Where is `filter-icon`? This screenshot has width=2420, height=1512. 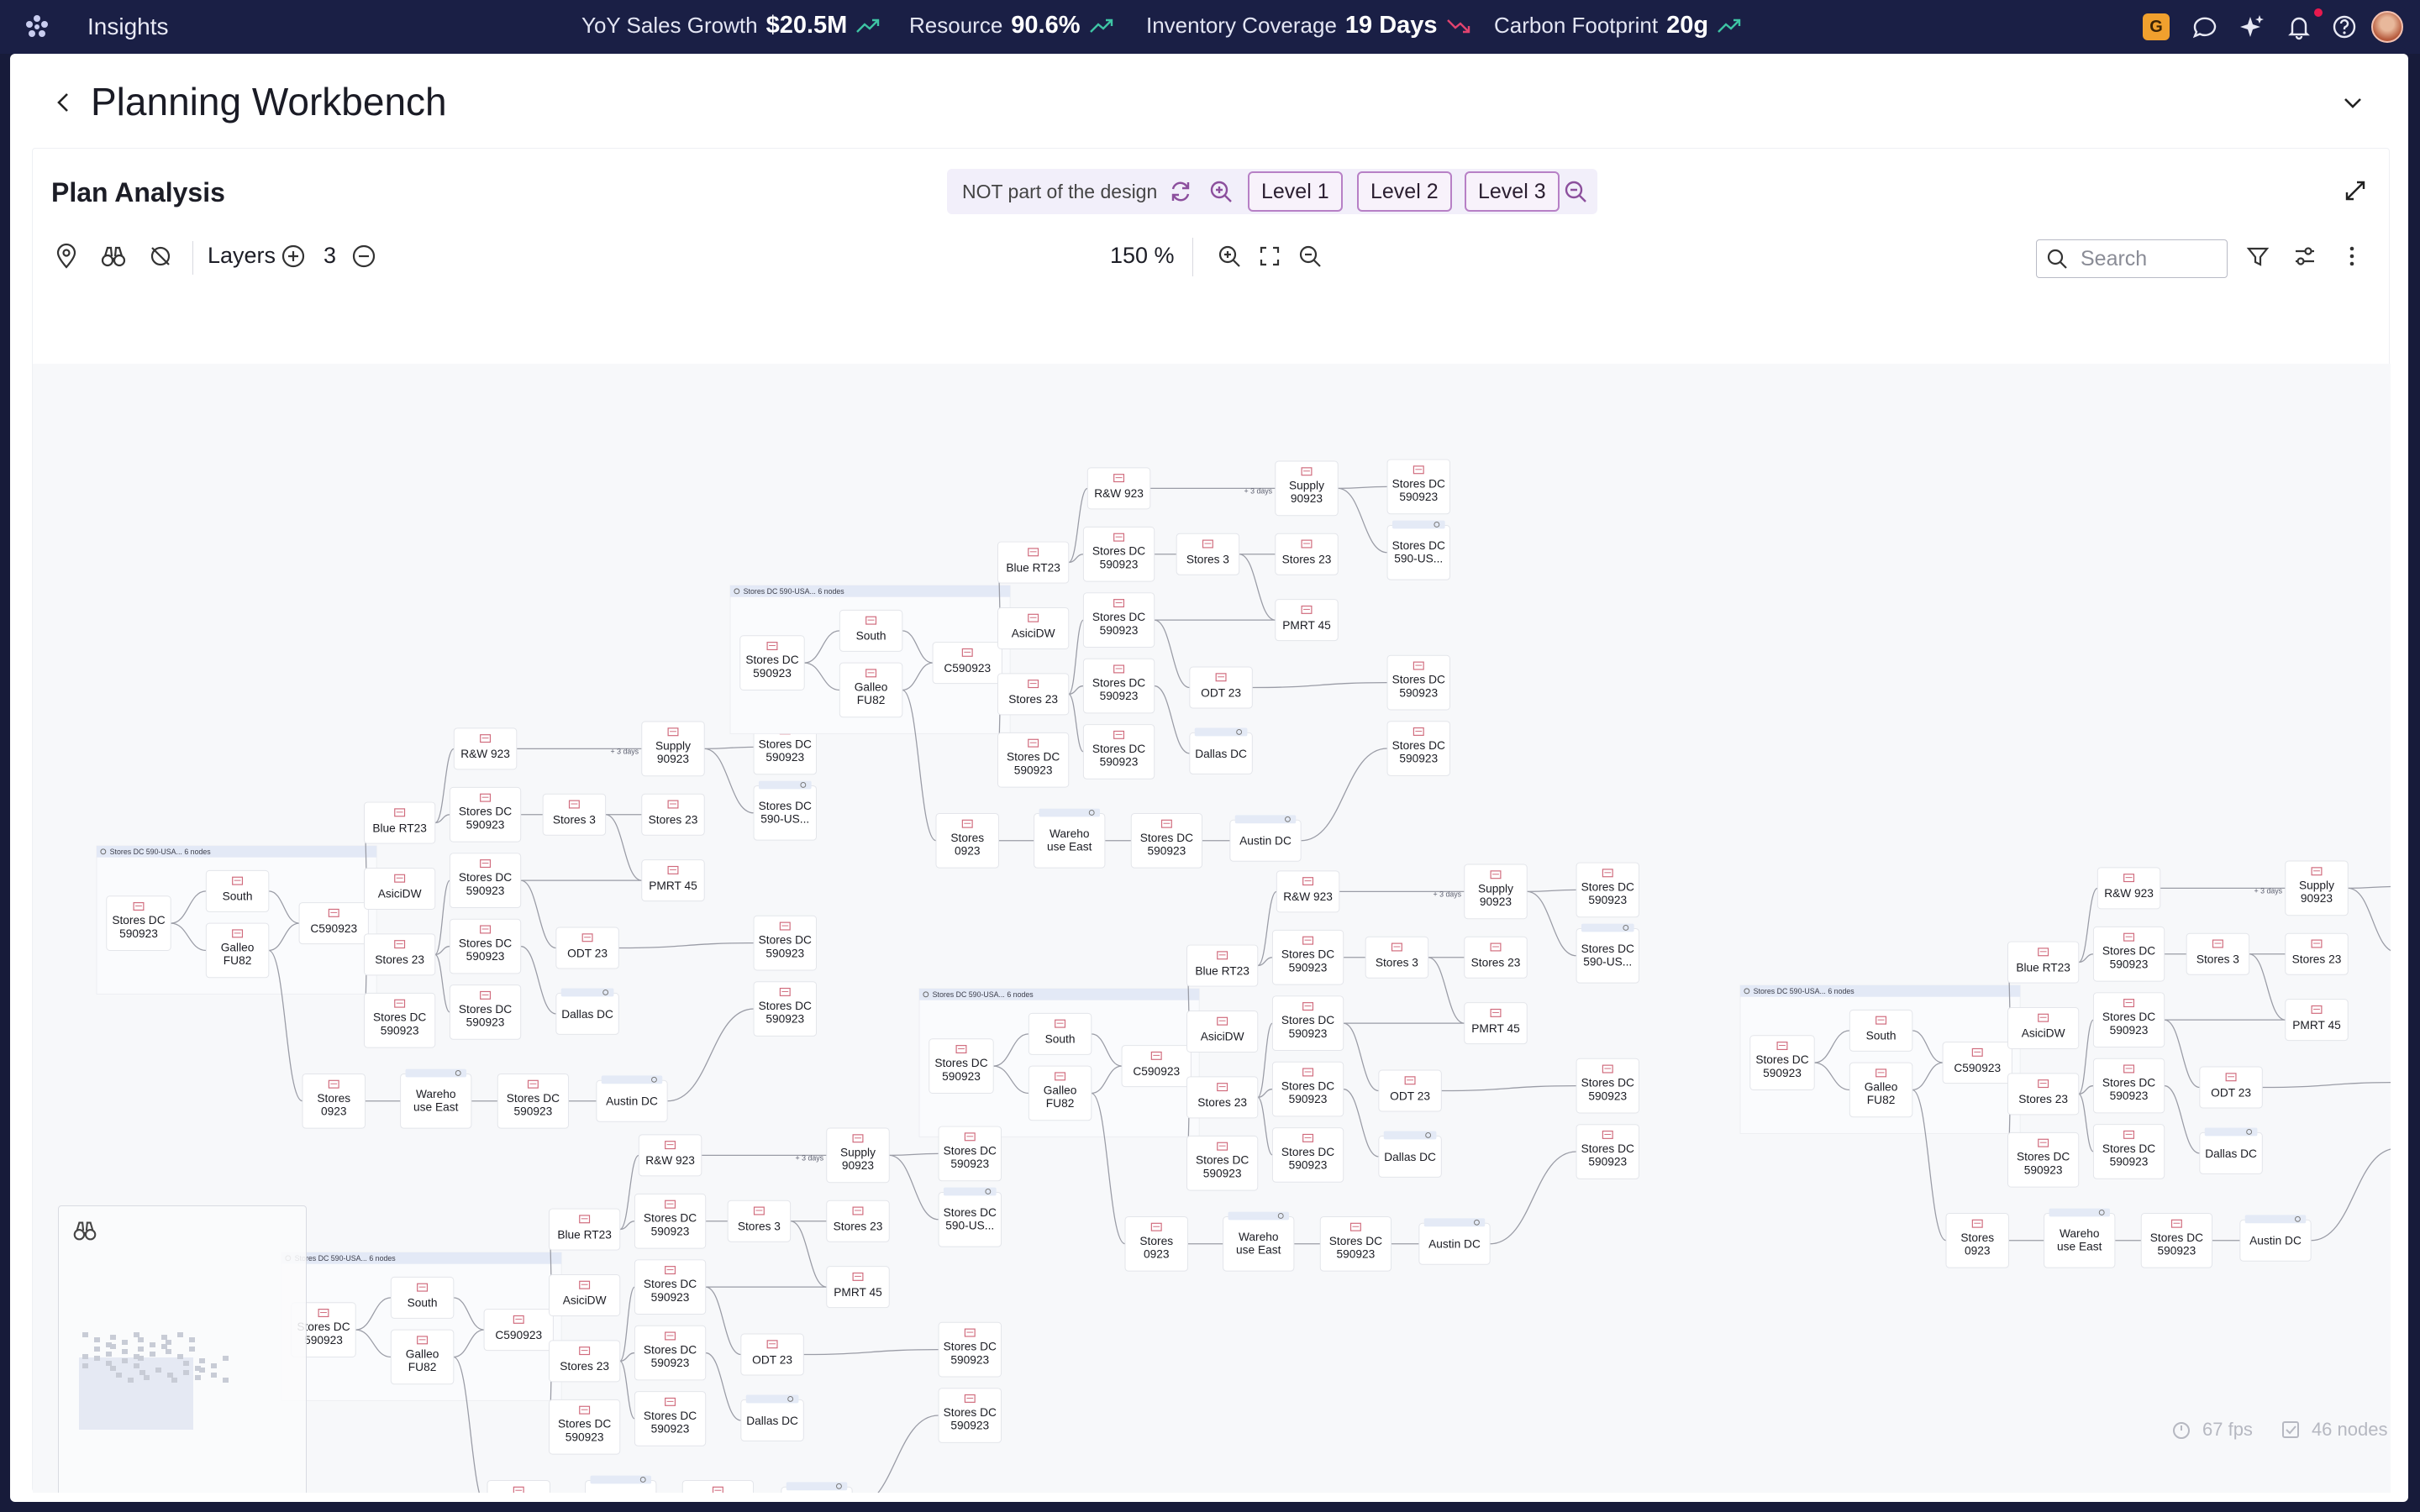
filter-icon is located at coordinates (2258, 256).